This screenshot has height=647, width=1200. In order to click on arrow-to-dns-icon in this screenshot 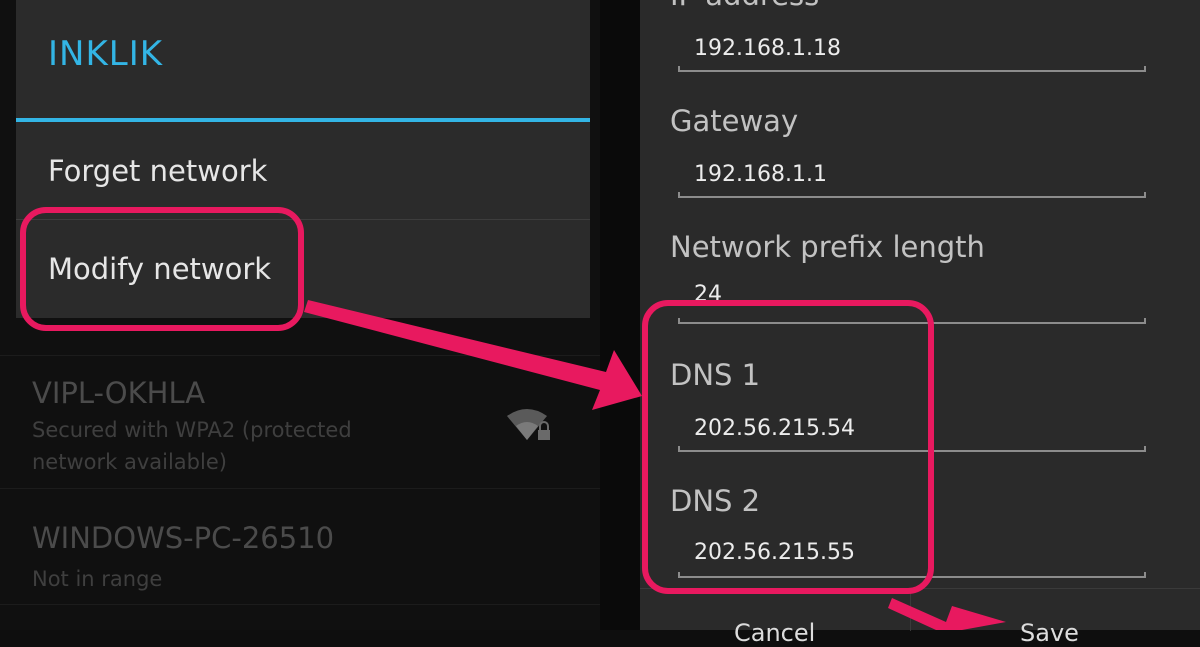, I will do `click(473, 355)`.